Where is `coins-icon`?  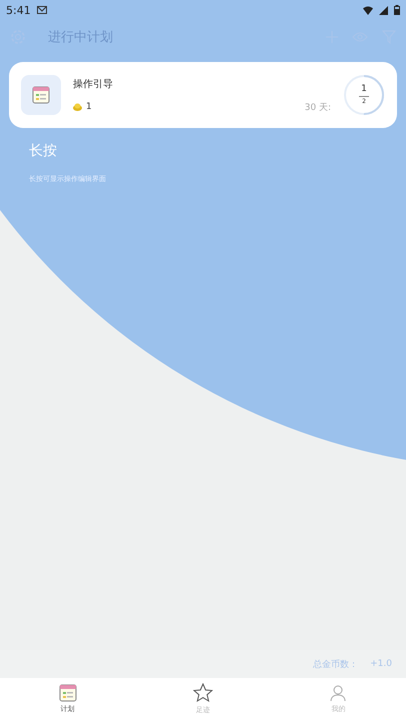 coins-icon is located at coordinates (77, 107).